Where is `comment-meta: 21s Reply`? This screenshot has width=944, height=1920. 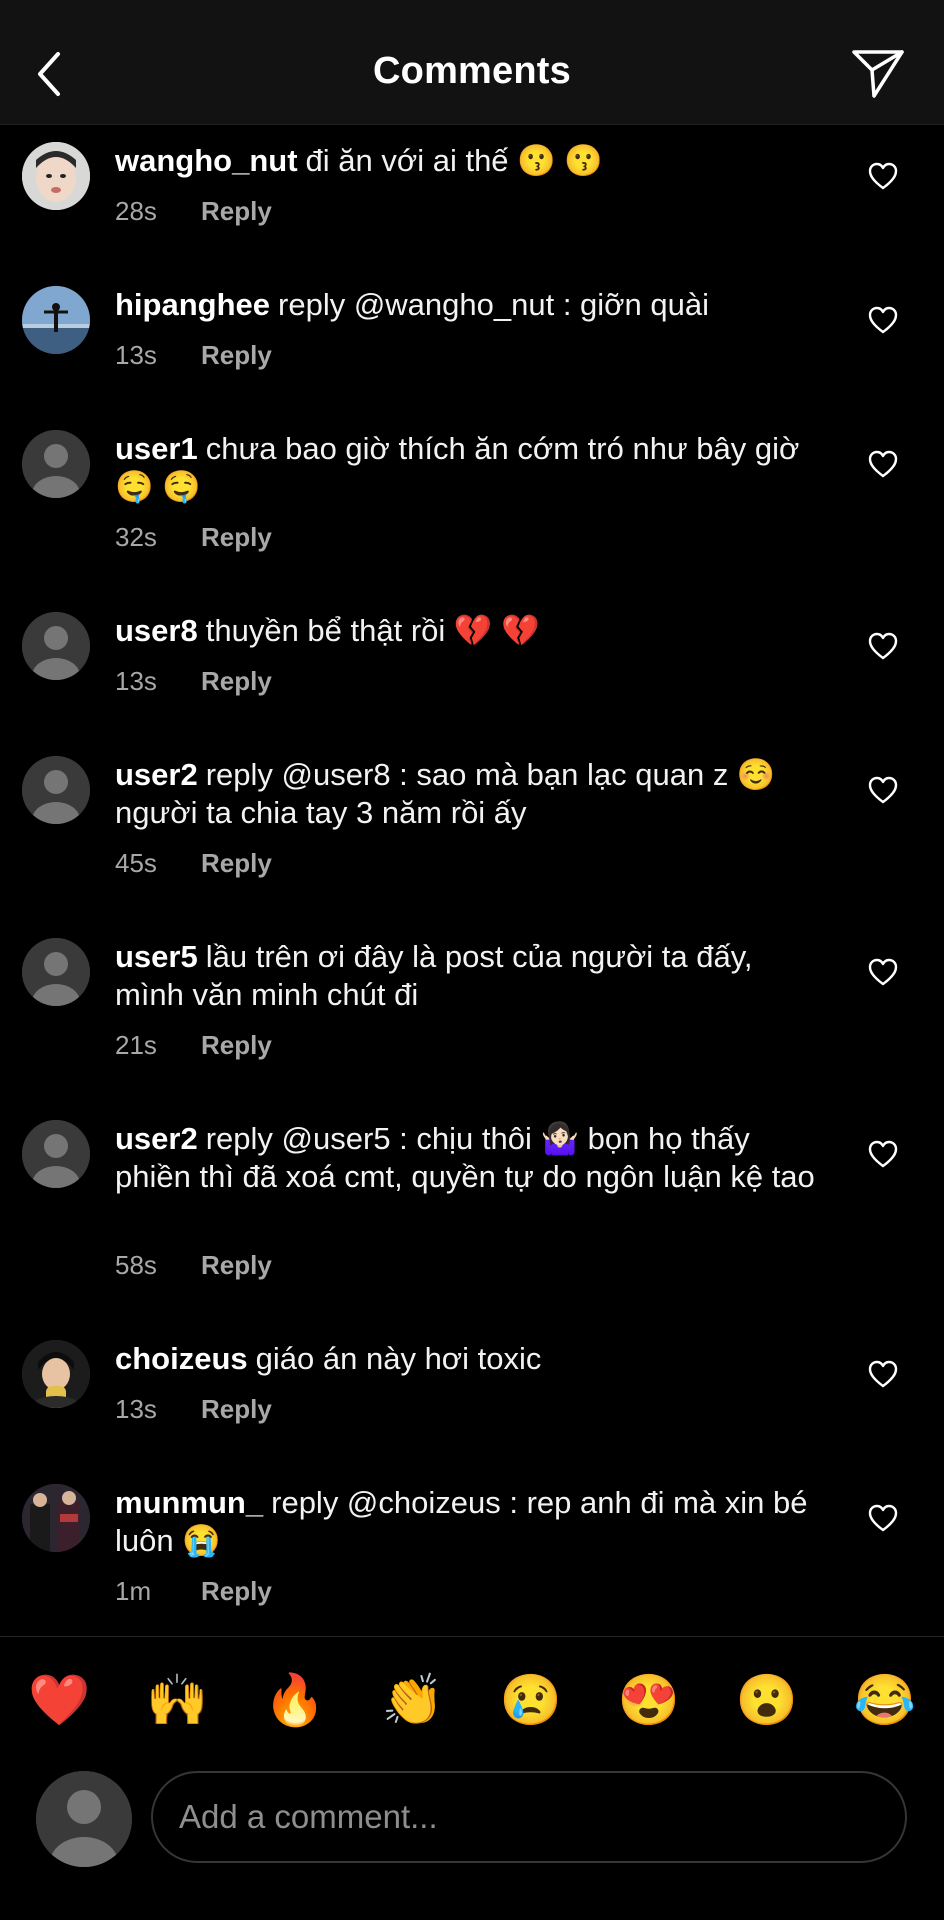 comment-meta: 21s Reply is located at coordinates (193, 1045).